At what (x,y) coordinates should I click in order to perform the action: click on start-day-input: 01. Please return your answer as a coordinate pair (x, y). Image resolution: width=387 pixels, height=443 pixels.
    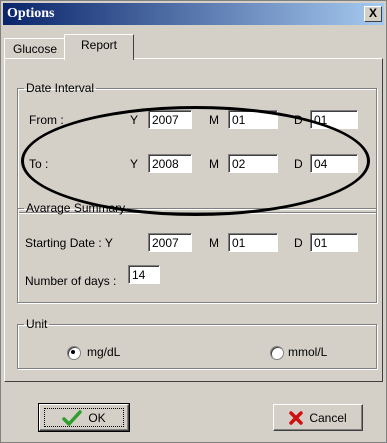
    Looking at the image, I should click on (334, 242).